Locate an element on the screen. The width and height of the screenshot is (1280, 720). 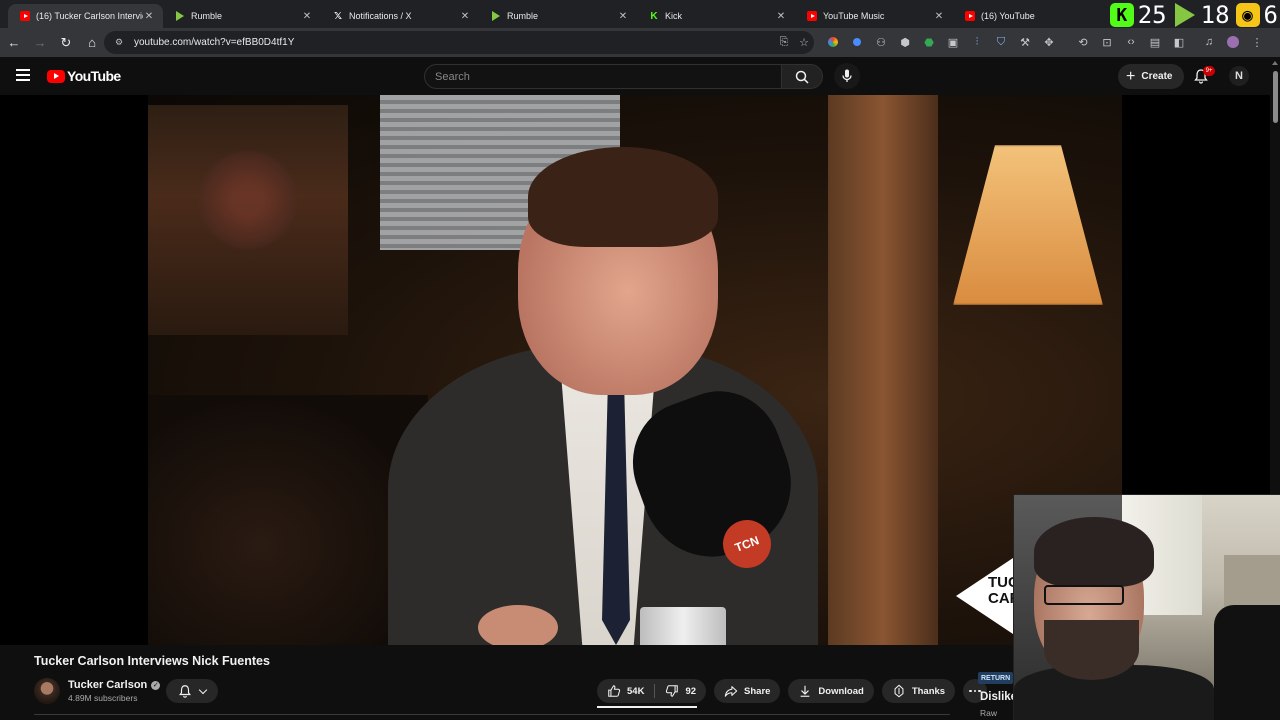
notification-count-badge: 9+ is located at coordinates (1209, 71).